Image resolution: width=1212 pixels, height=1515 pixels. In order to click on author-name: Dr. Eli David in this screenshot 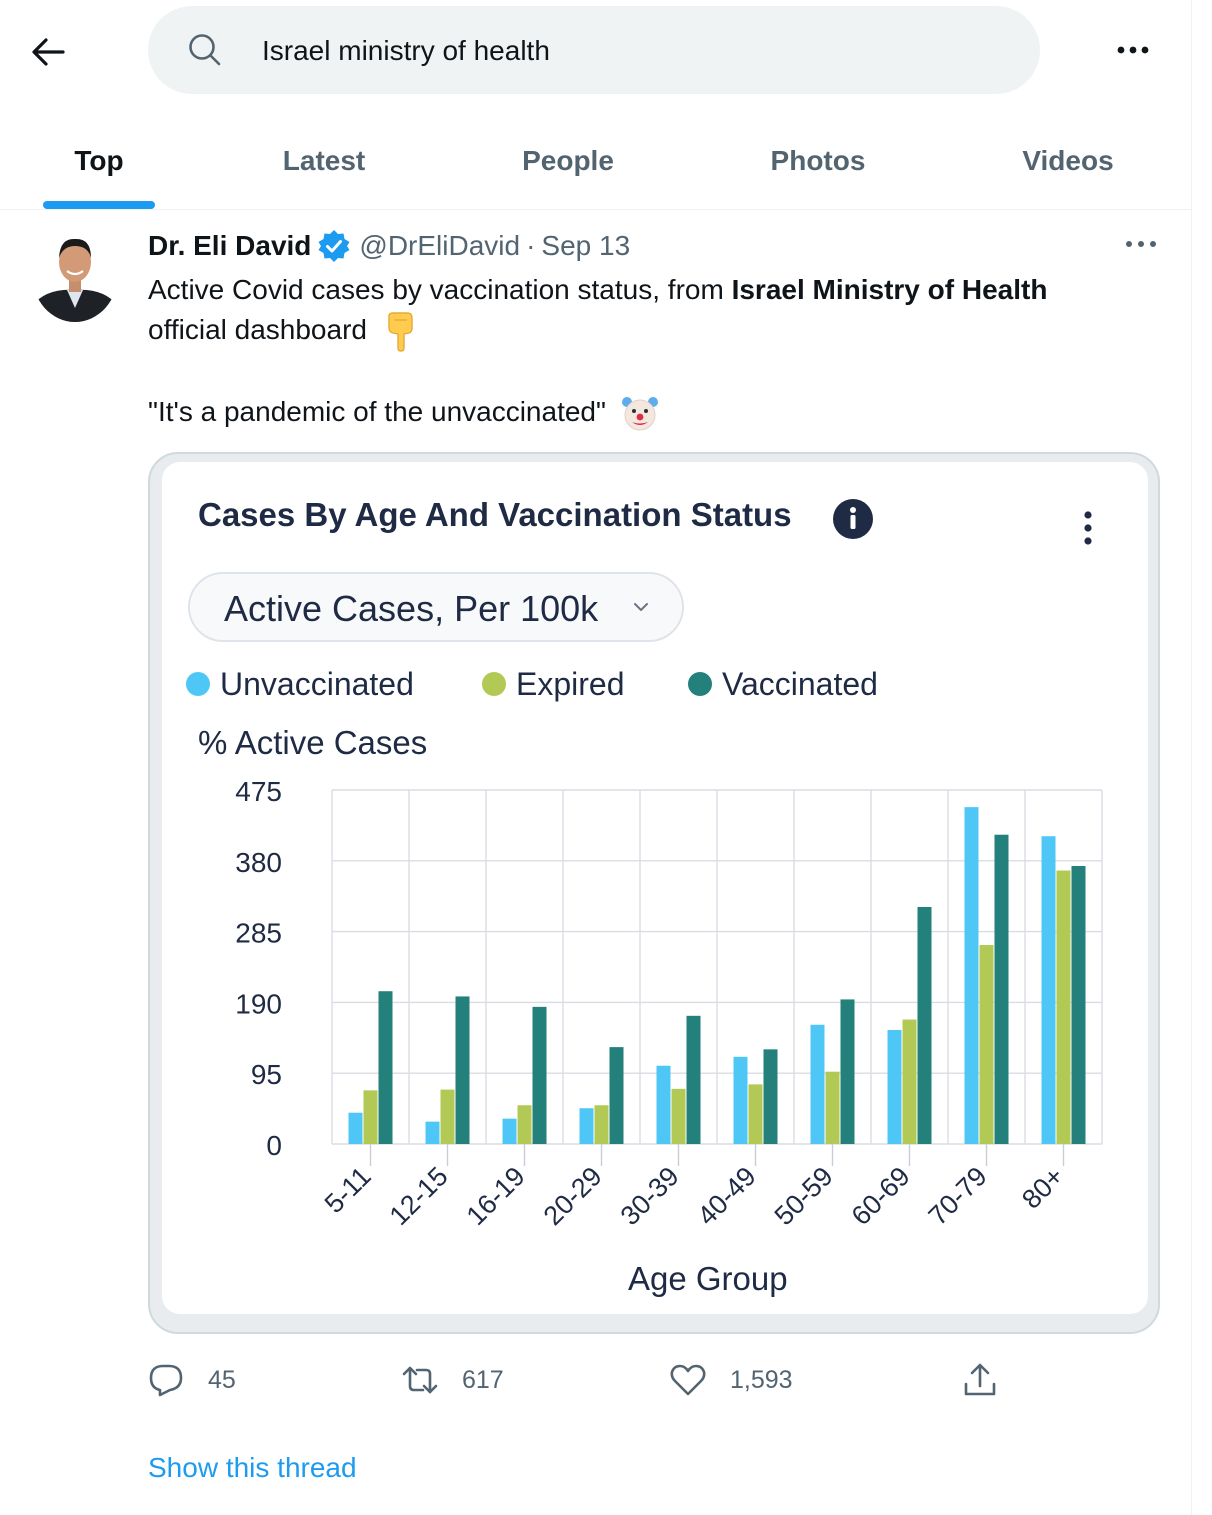, I will do `click(229, 246)`.